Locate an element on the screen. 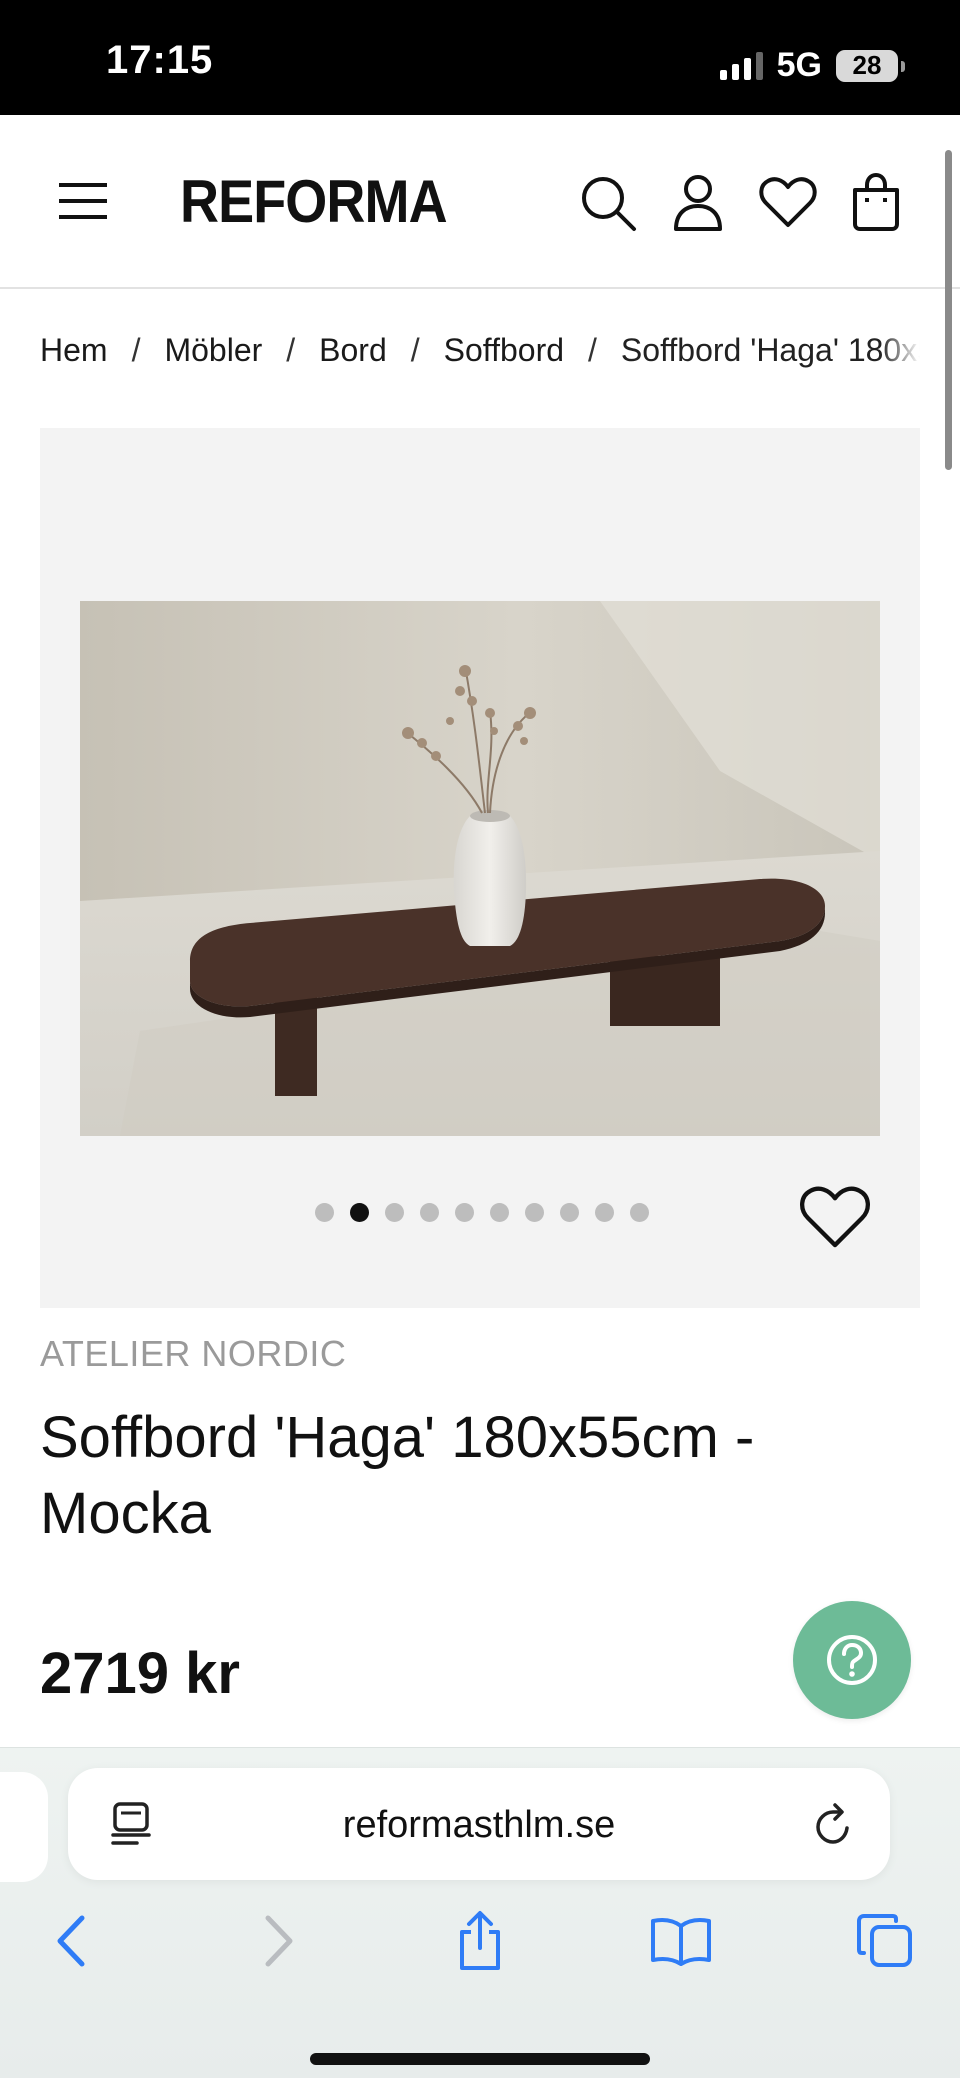  bag-icon is located at coordinates (876, 201).